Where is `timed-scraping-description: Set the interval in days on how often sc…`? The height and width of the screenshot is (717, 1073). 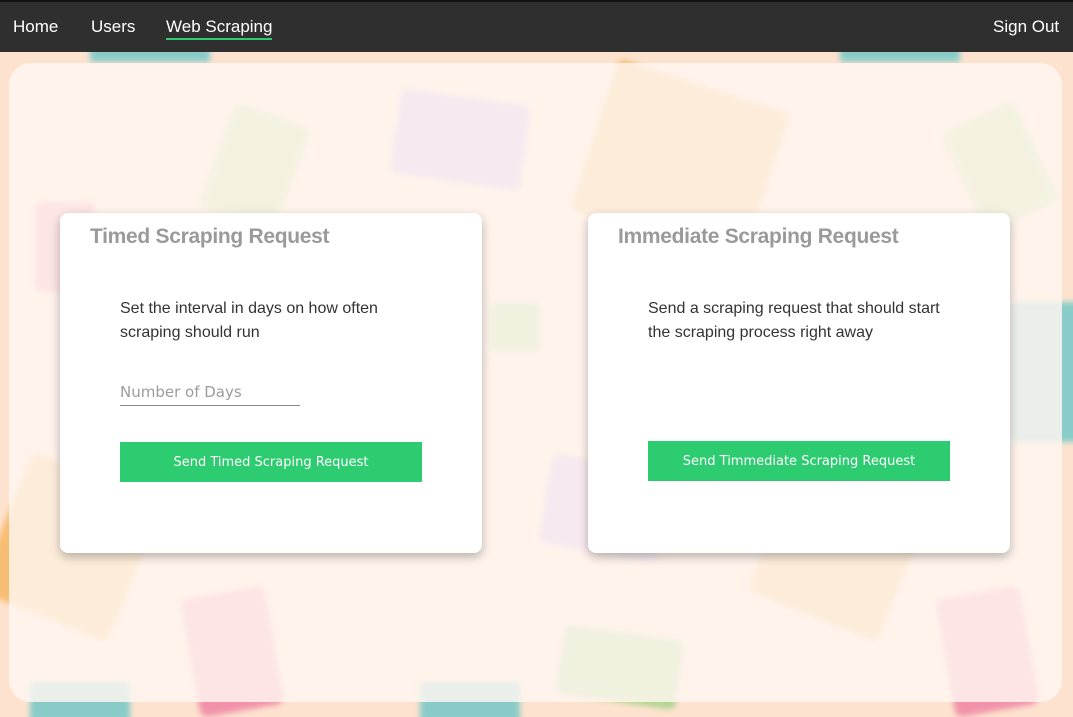
timed-scraping-description: Set the interval in days on how often sc… is located at coordinates (249, 320).